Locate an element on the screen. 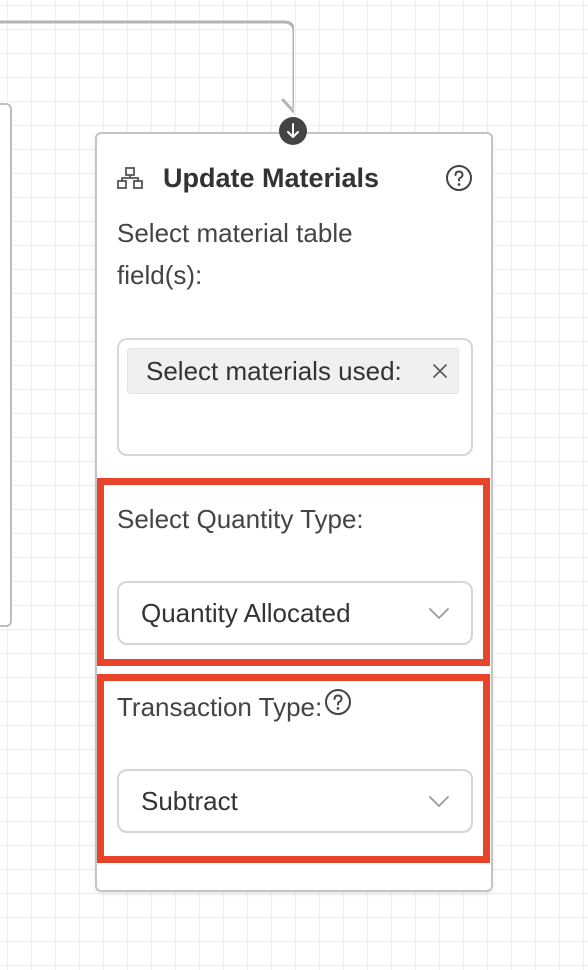 The image size is (588, 970). node-header: Update Materials is located at coordinates (295, 178).